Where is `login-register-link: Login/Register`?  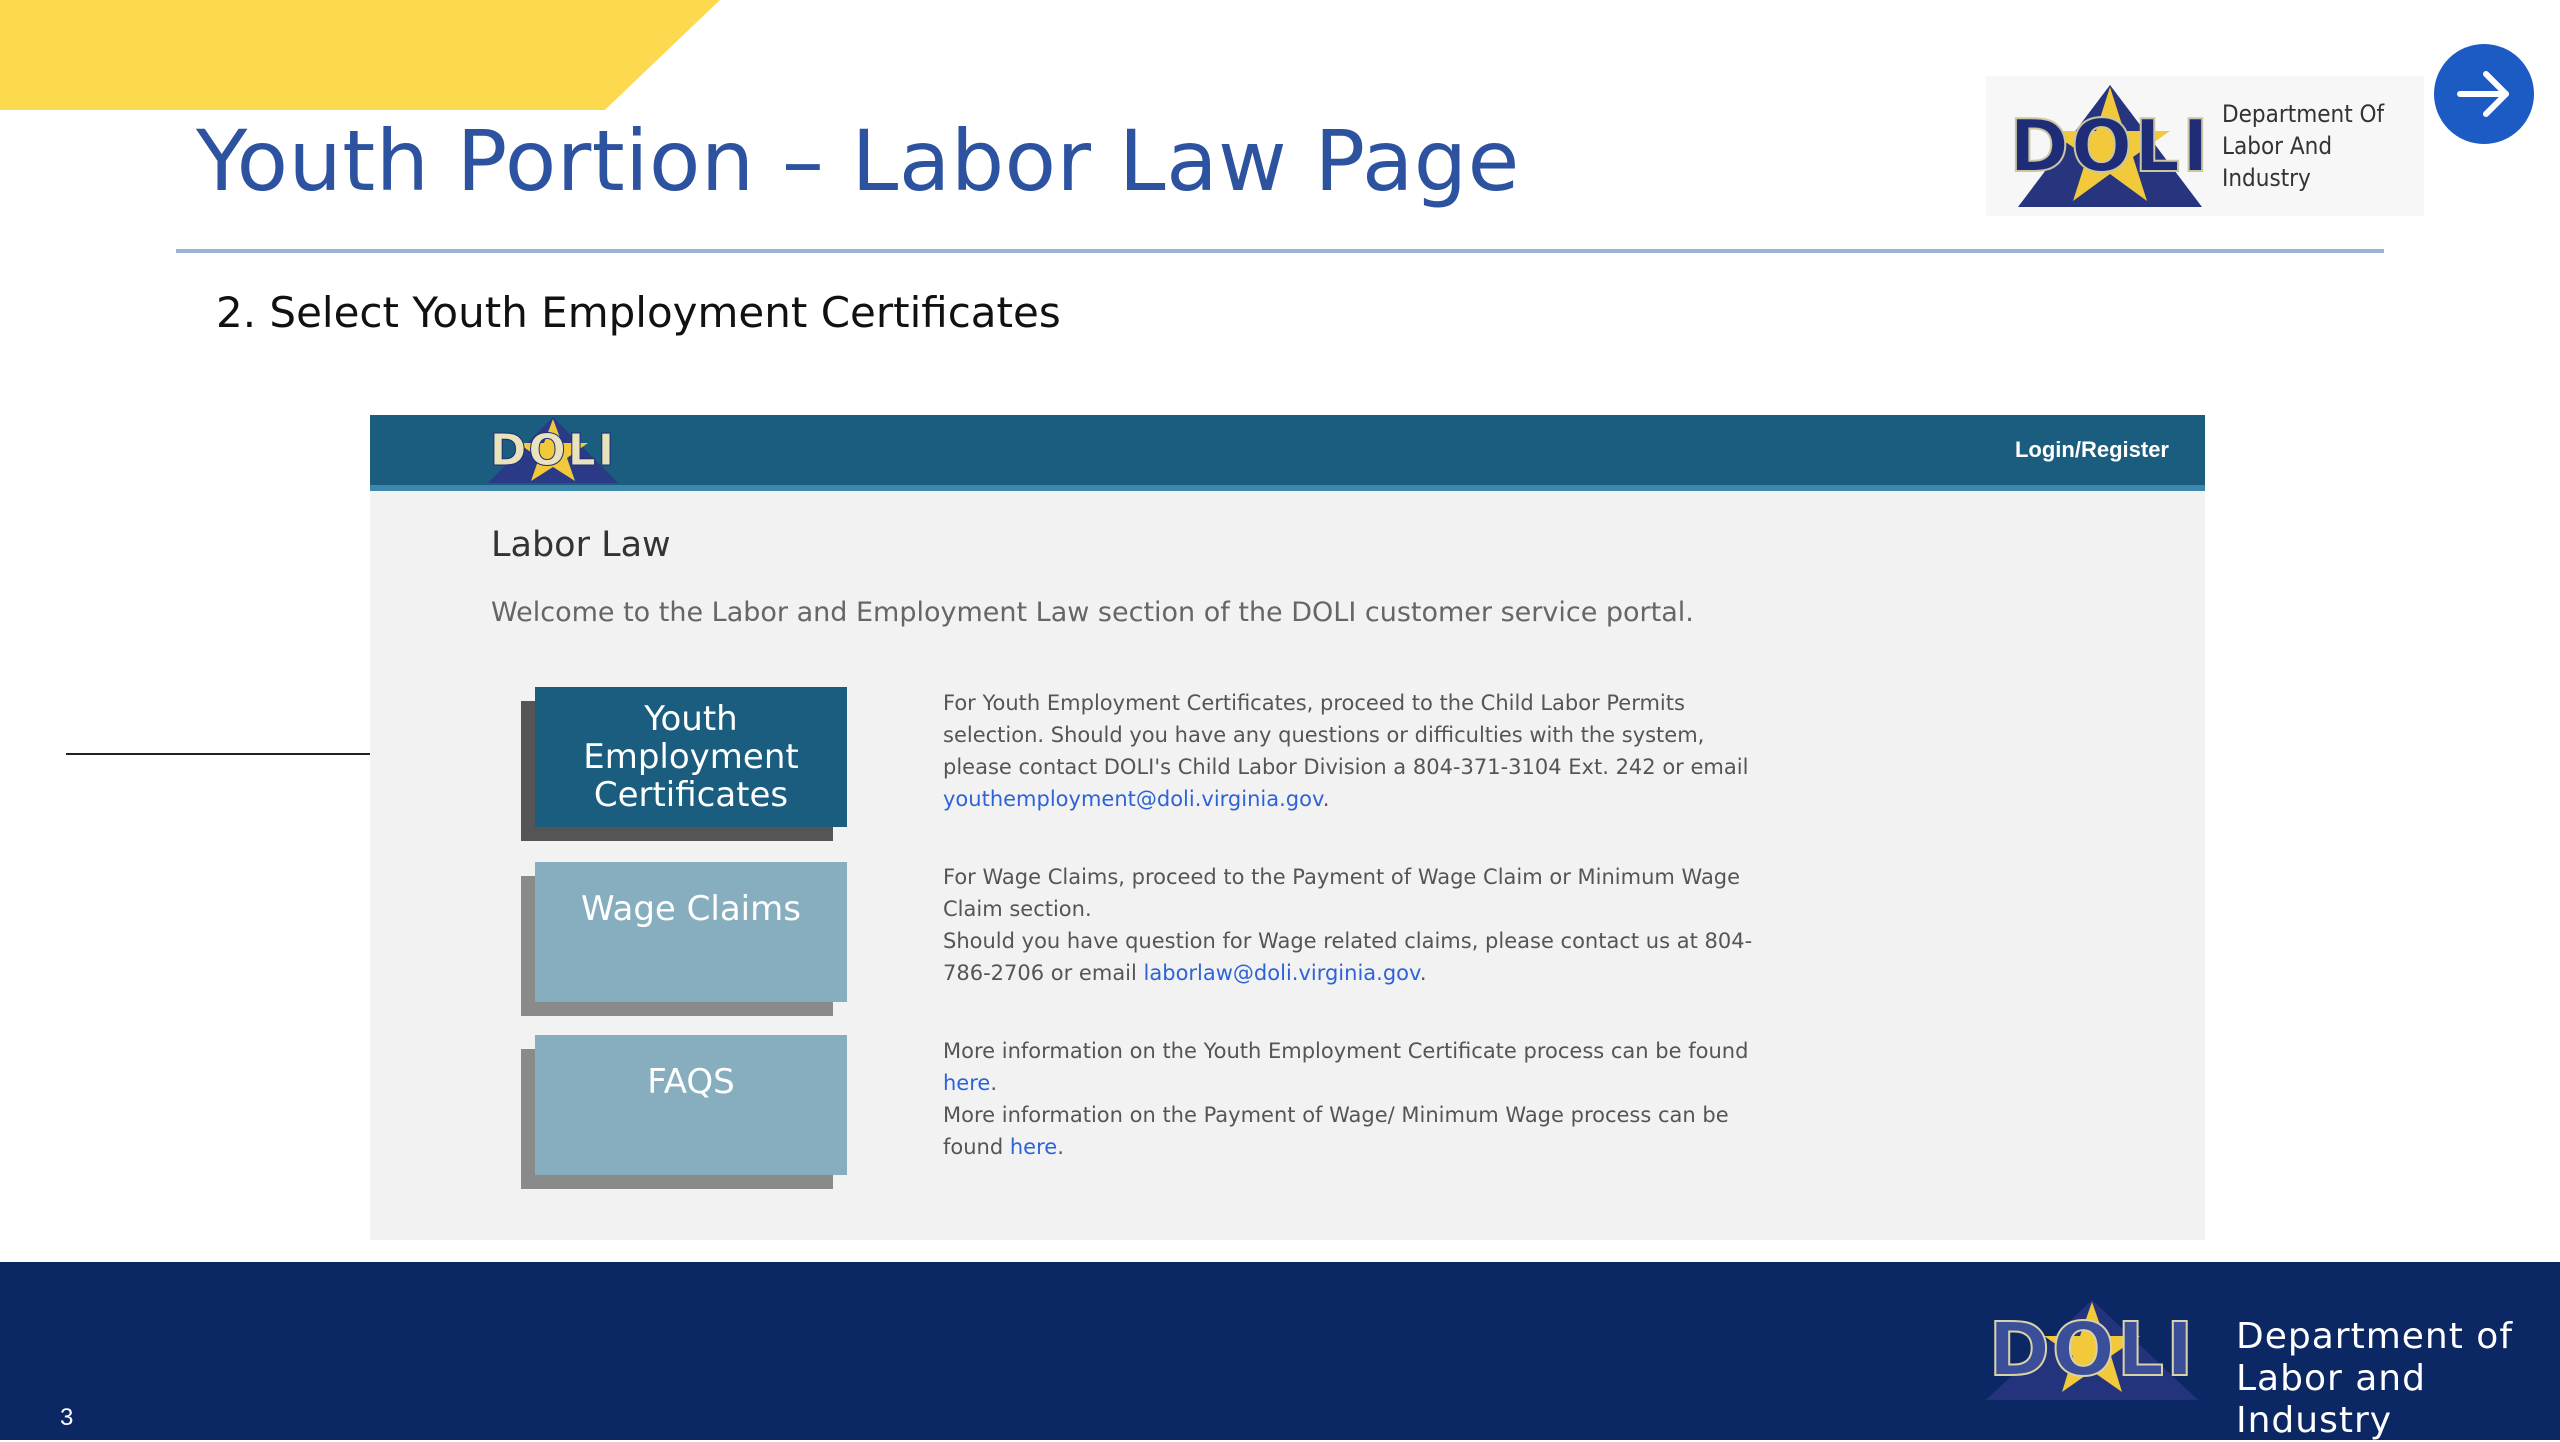 login-register-link: Login/Register is located at coordinates (2092, 450).